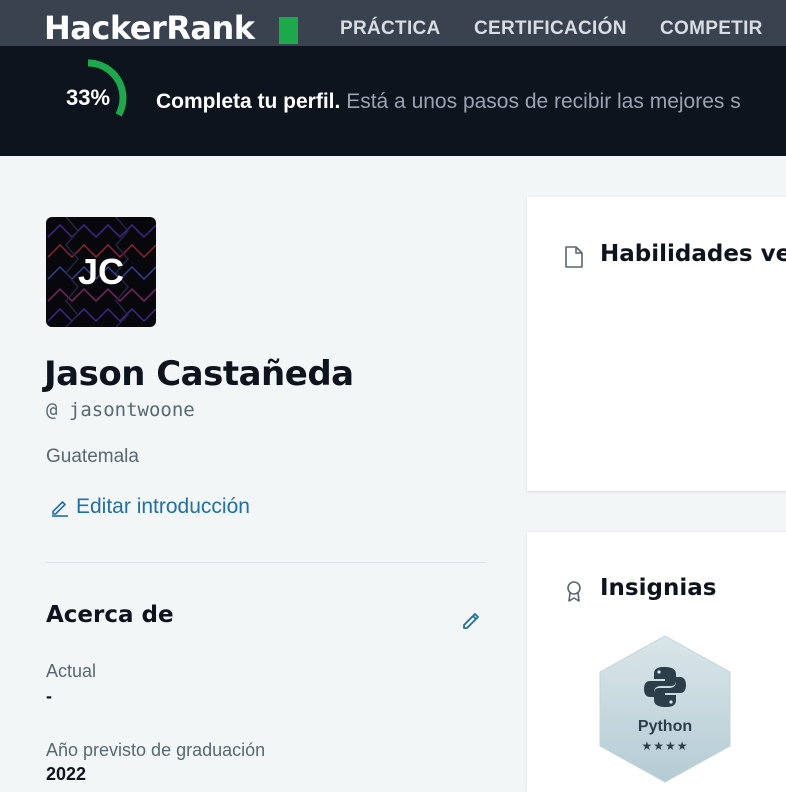 The width and height of the screenshot is (786, 792). What do you see at coordinates (658, 588) in the screenshot?
I see `badges-title: Insignias` at bounding box center [658, 588].